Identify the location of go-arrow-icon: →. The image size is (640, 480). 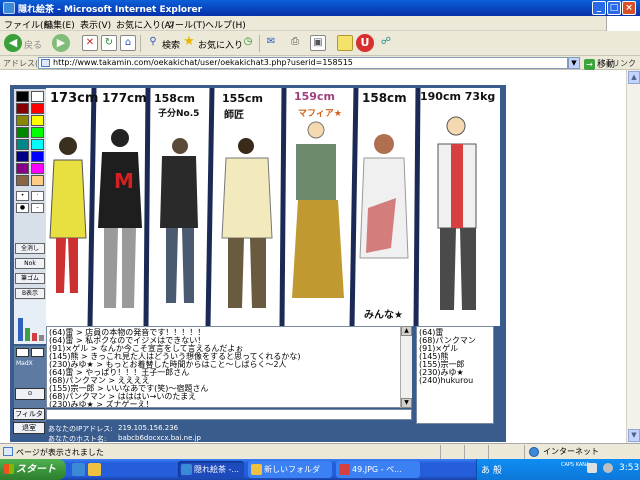
(589, 64).